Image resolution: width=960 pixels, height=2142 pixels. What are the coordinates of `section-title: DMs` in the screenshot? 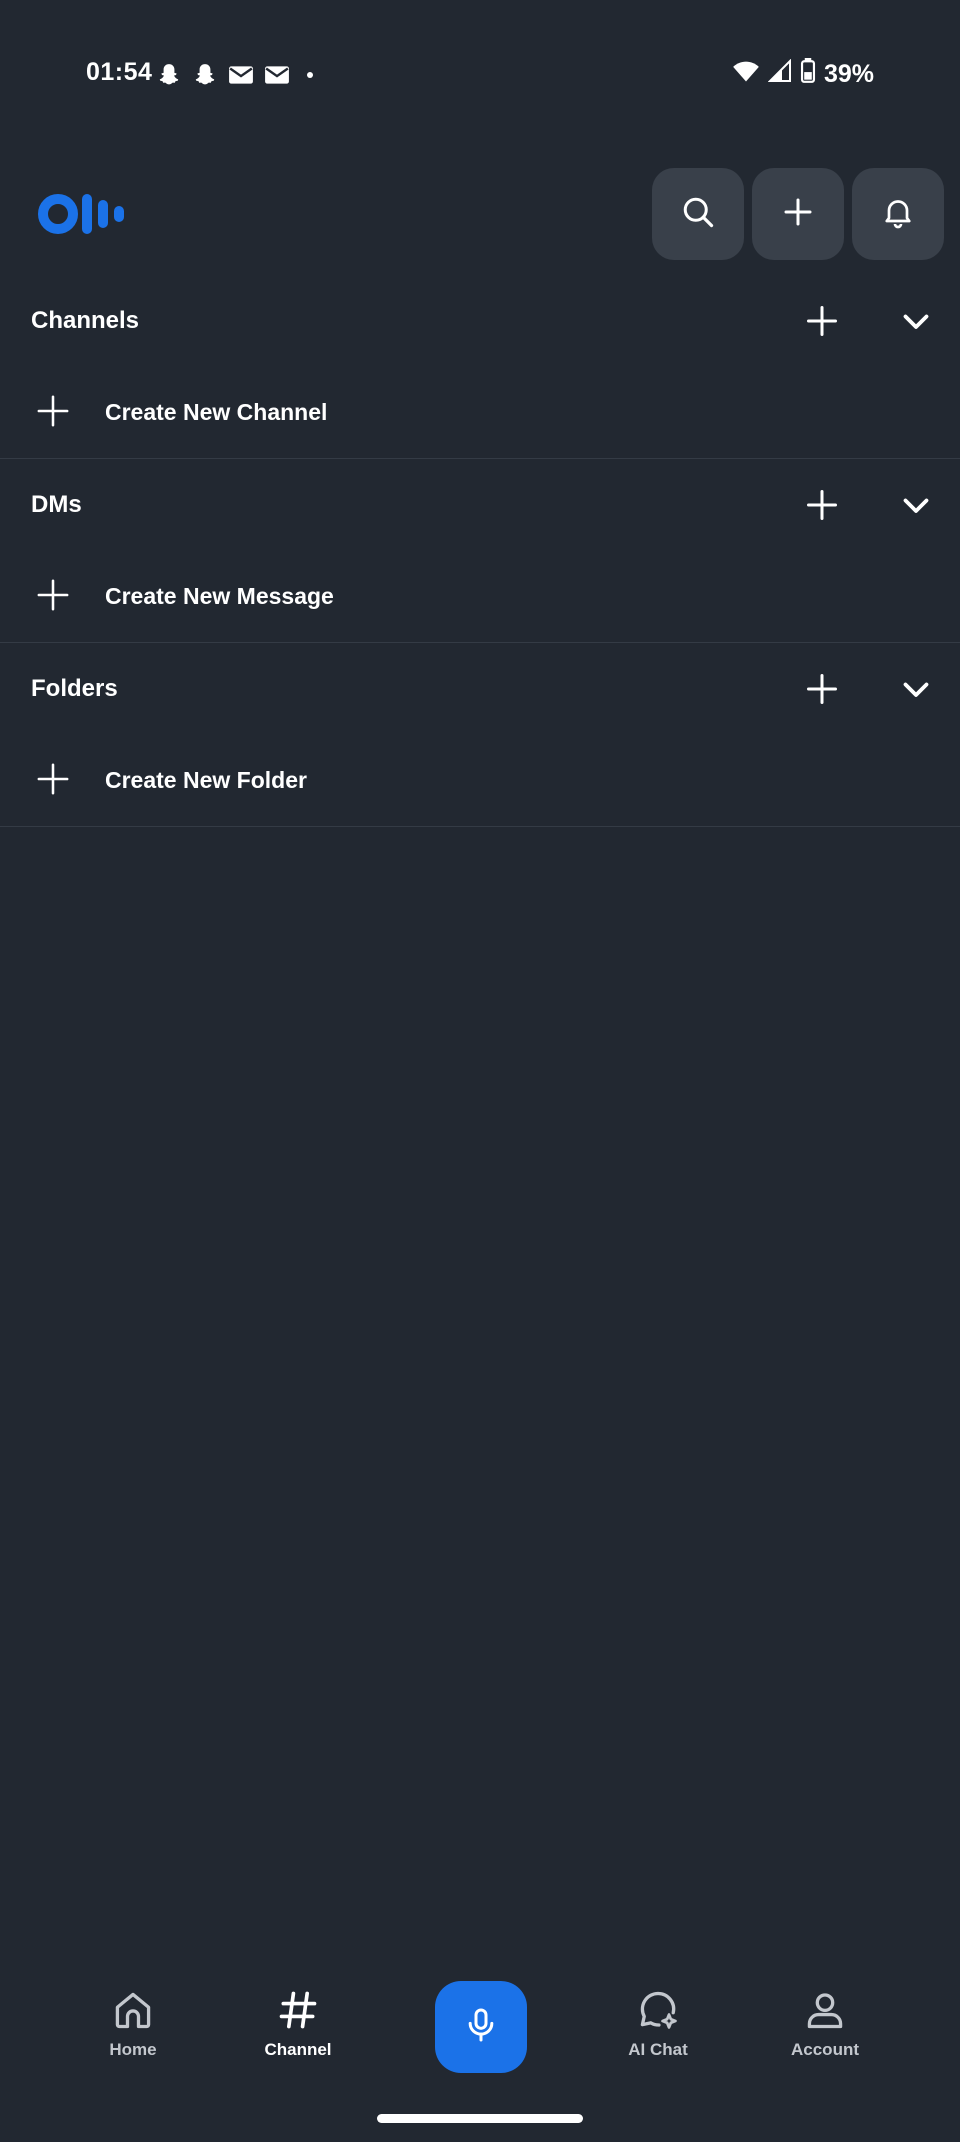 It's located at (56, 504).